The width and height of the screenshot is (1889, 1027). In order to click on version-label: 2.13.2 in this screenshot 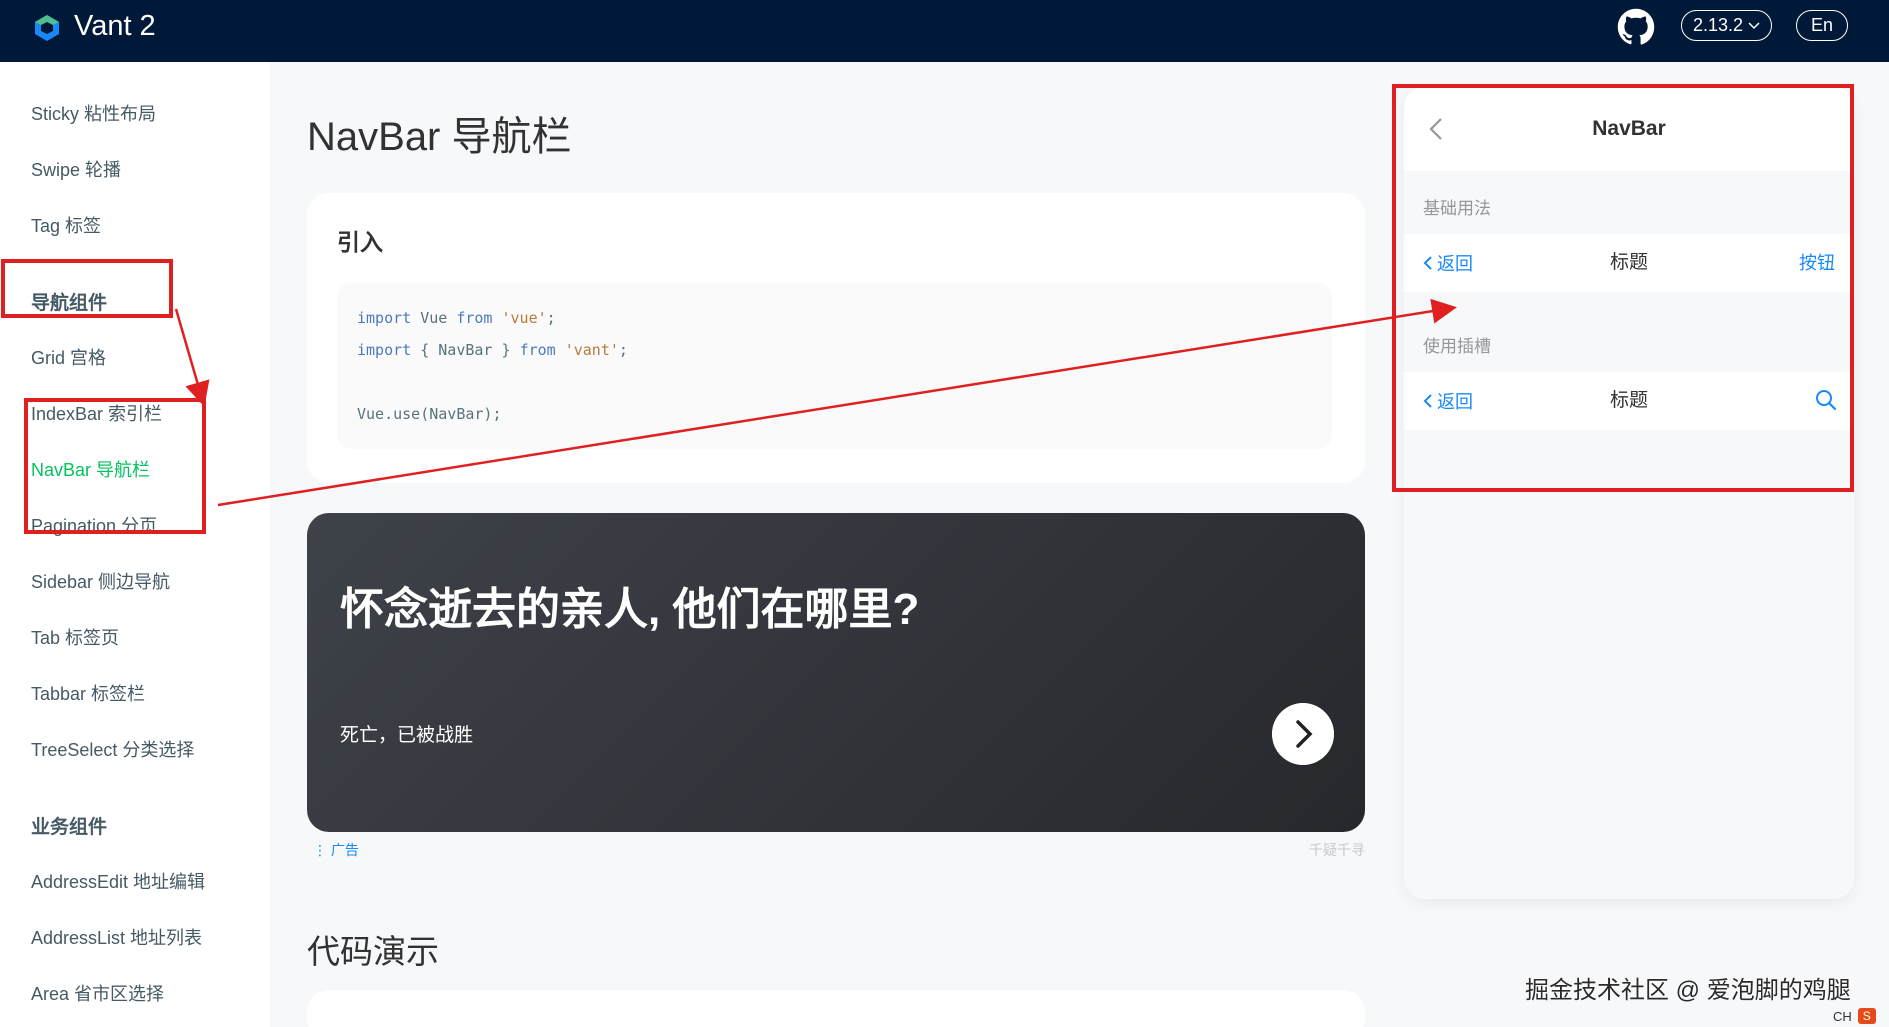, I will do `click(1718, 25)`.